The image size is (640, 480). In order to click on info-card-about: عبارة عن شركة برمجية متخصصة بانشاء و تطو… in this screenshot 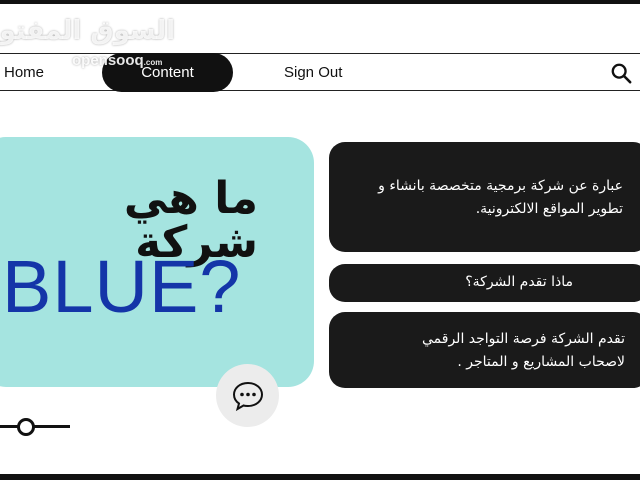, I will do `click(484, 197)`.